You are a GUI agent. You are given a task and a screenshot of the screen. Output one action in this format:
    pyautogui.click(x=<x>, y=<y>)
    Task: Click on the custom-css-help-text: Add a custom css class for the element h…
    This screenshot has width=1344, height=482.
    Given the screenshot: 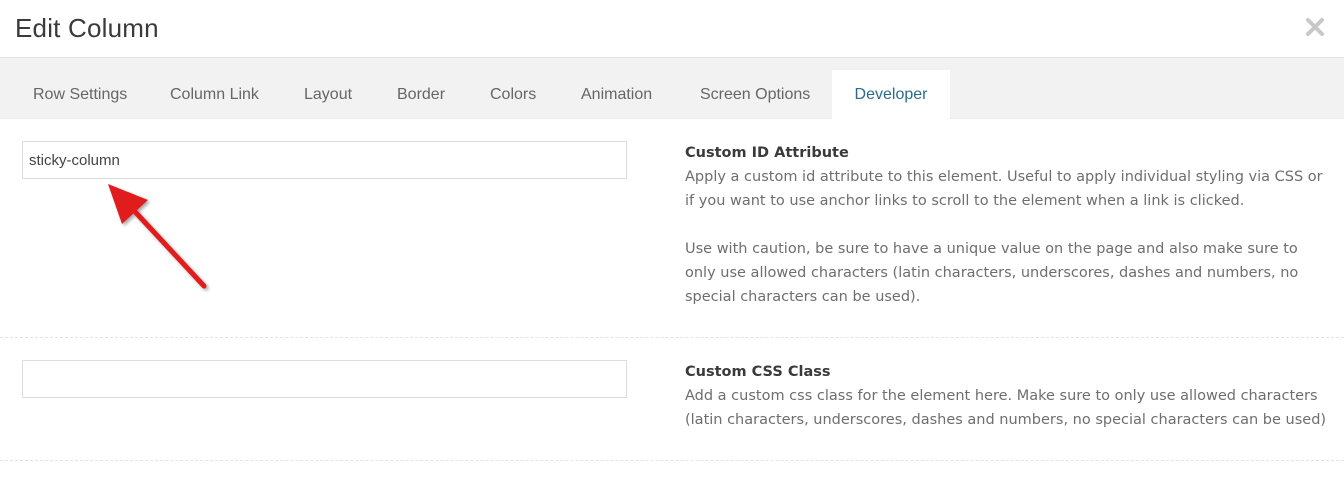 What is the action you would take?
    pyautogui.click(x=1006, y=408)
    